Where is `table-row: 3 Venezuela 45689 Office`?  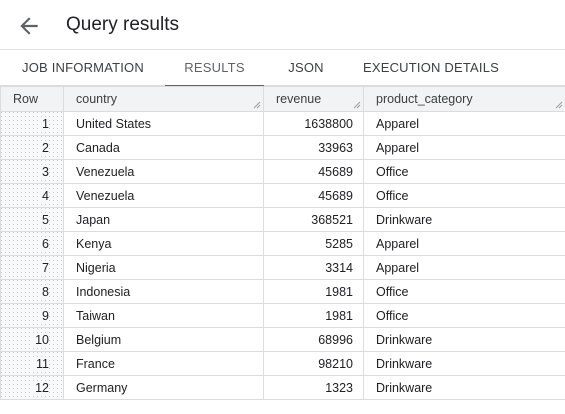
table-row: 3 Venezuela 45689 Office is located at coordinates (282, 171).